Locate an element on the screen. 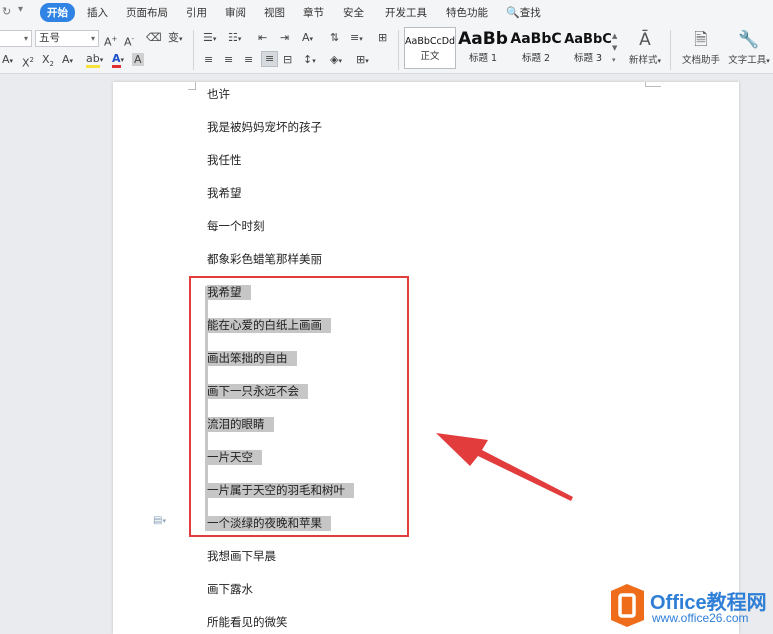  office-logo-icon is located at coordinates (627, 605).